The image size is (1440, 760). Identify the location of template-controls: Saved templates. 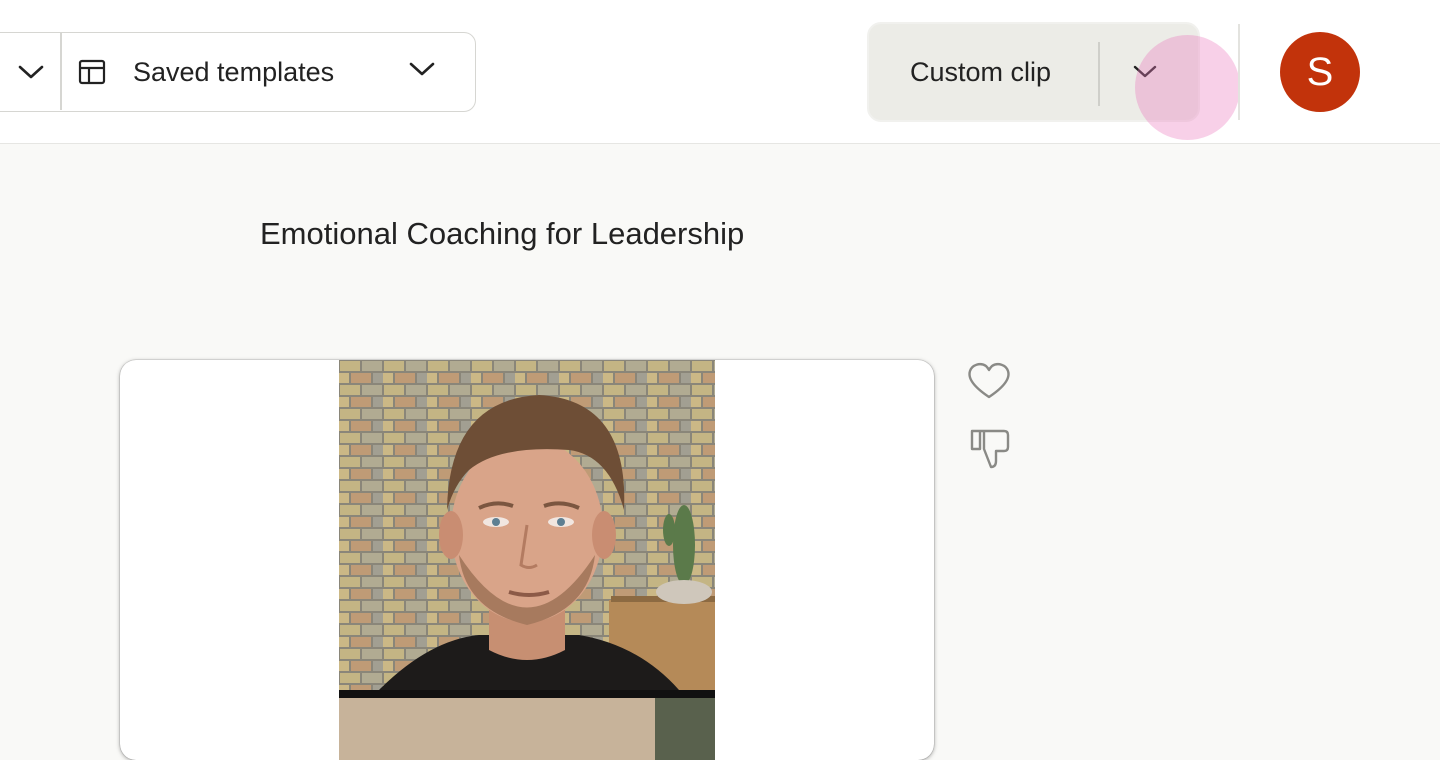
(238, 72).